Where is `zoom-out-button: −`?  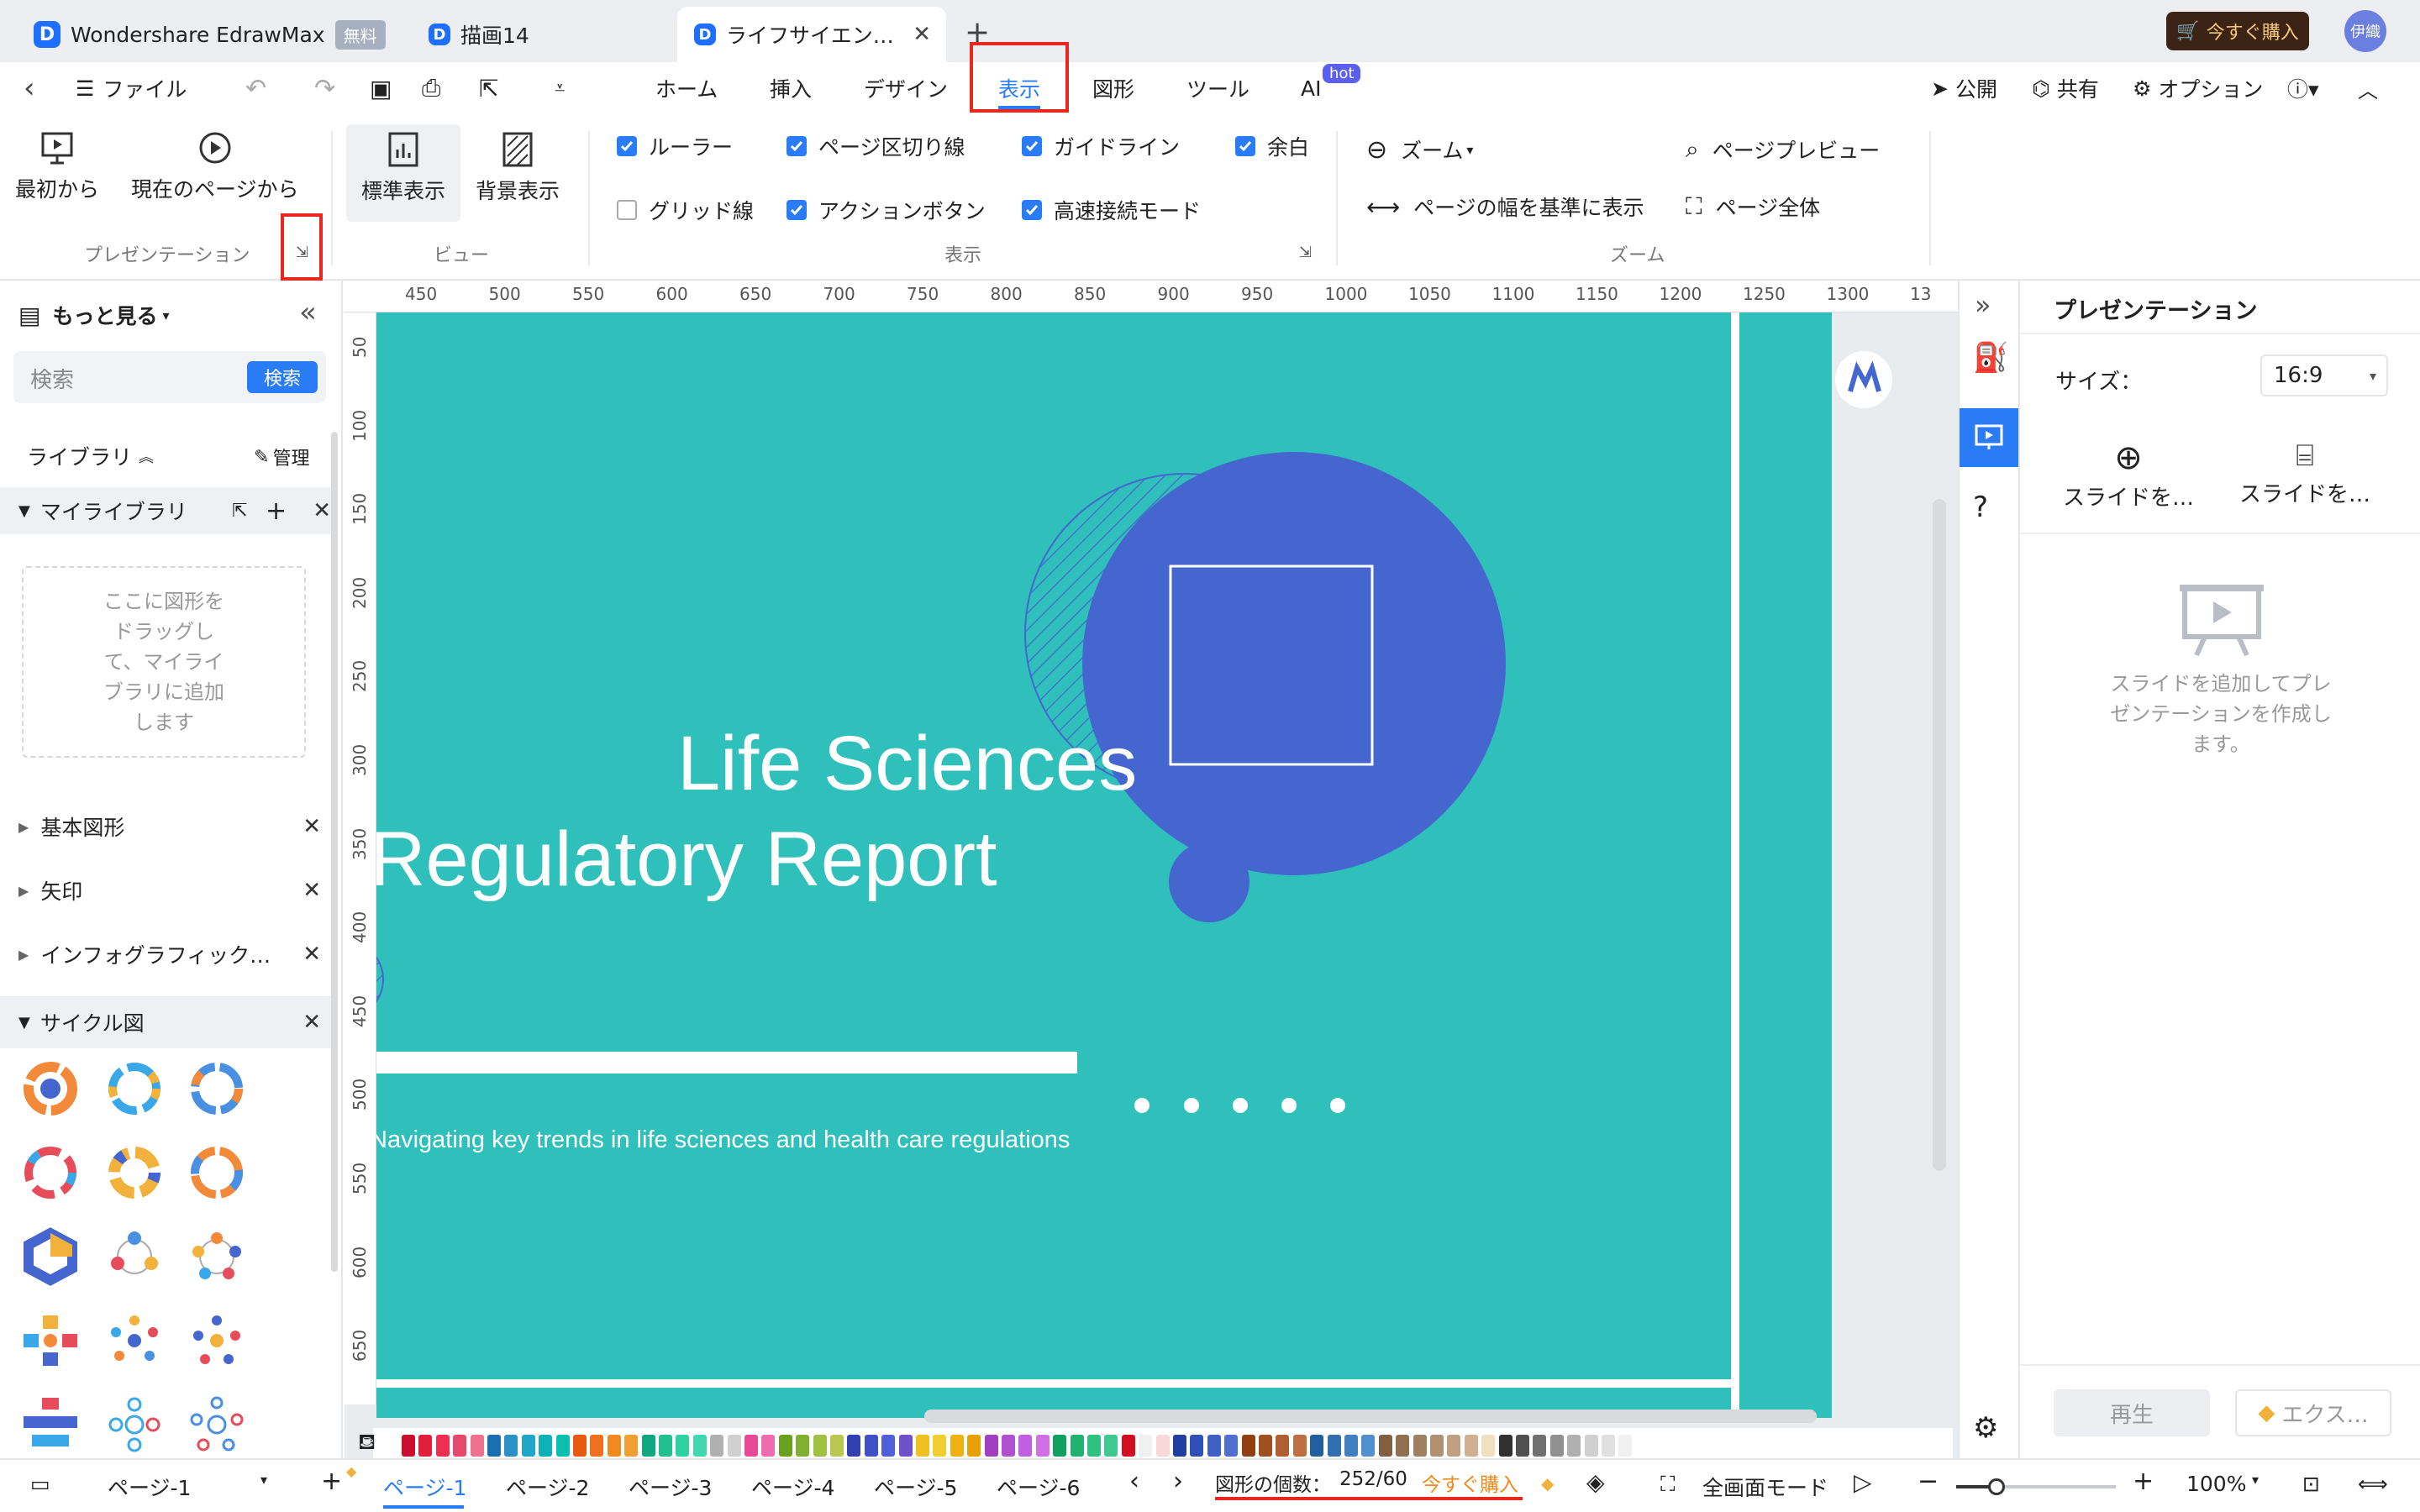
zoom-out-button: − is located at coordinates (1928, 1481).